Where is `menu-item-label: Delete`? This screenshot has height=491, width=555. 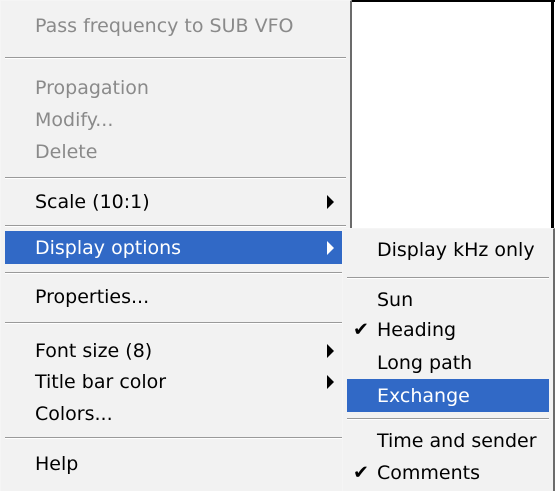 menu-item-label: Delete is located at coordinates (66, 151).